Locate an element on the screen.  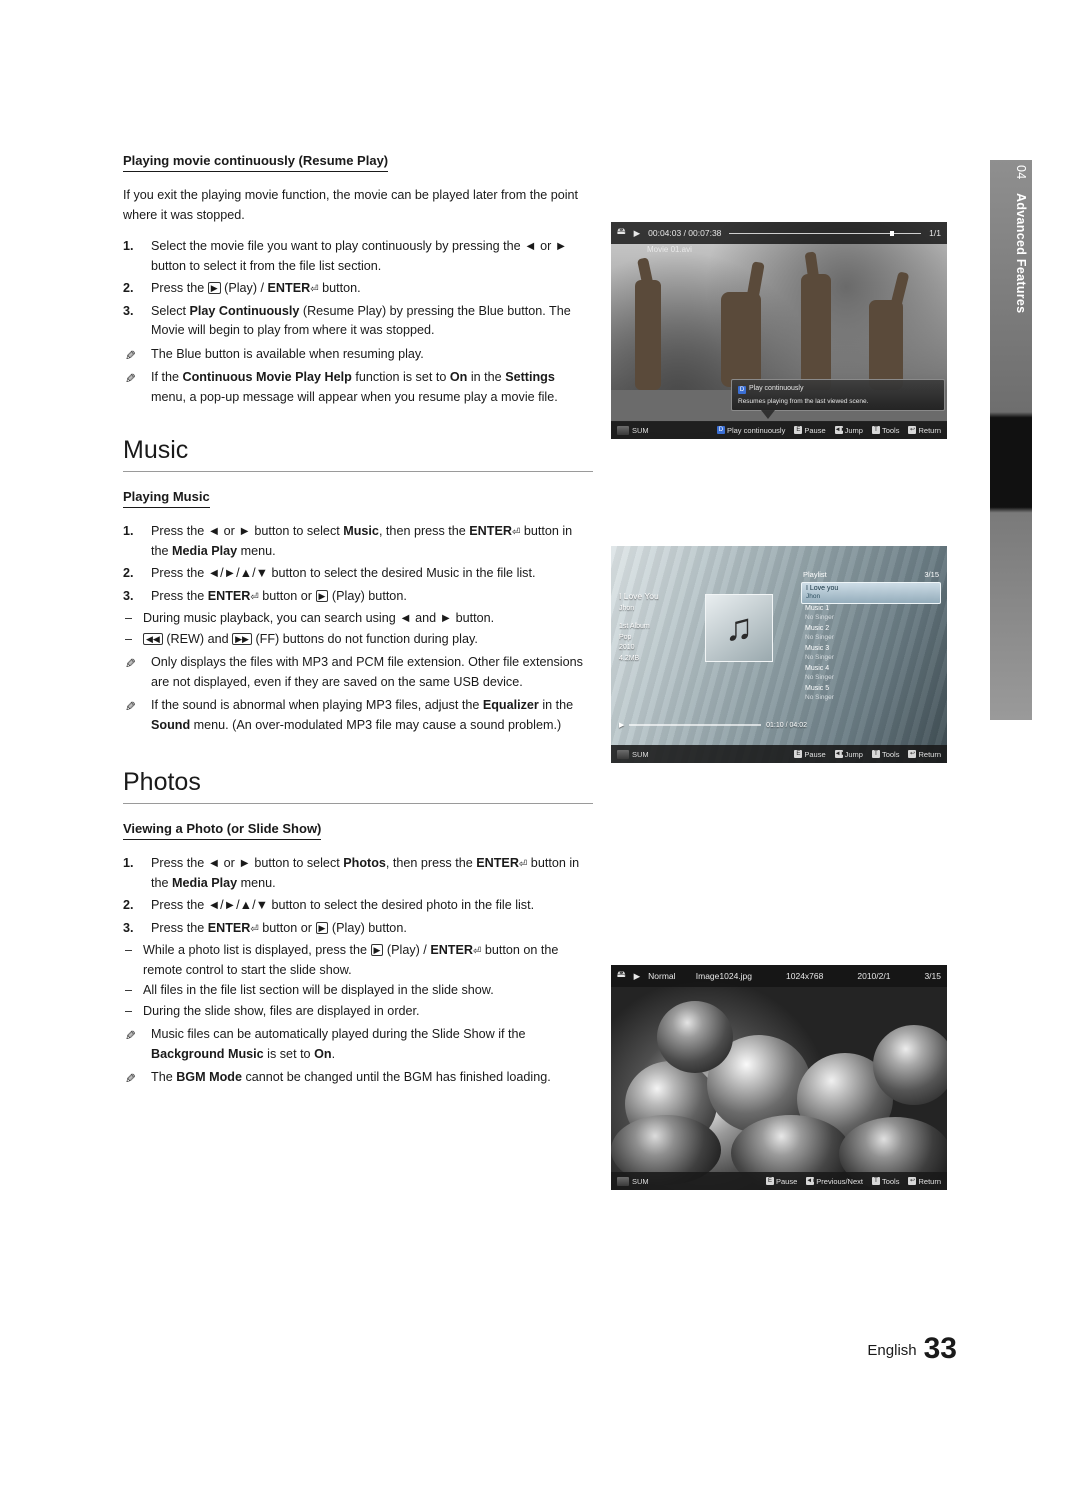
music-progress: ▶ 01:10 / 04:02 is located at coordinates (713, 725).